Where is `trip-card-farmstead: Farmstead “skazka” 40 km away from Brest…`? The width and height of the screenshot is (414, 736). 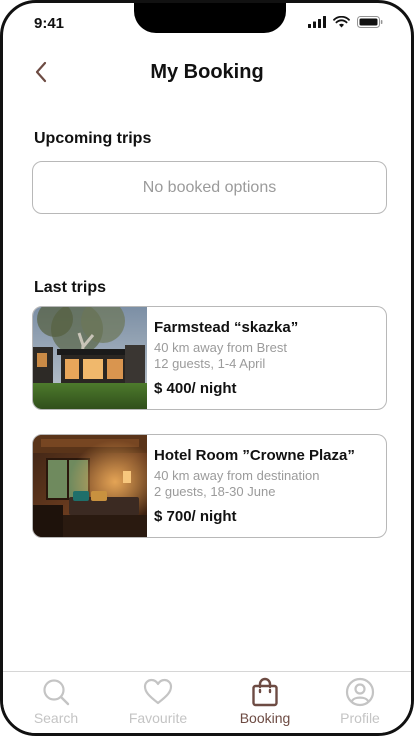
trip-card-farmstead: Farmstead “skazka” 40 km away from Brest… is located at coordinates (209, 358).